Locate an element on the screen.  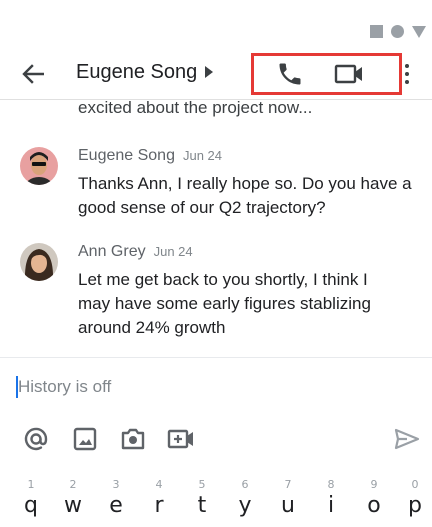
avatar-ann is located at coordinates (39, 262).